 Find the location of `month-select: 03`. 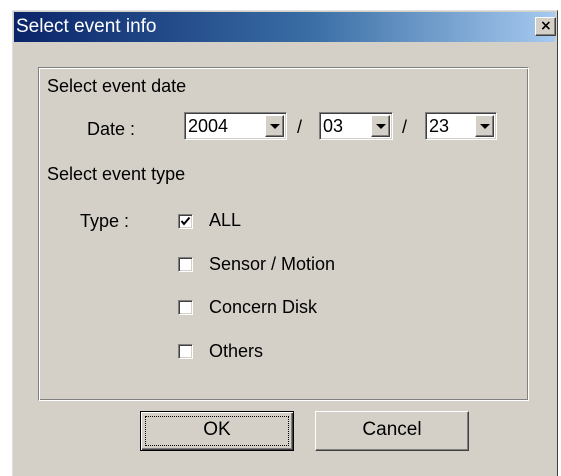

month-select: 03 is located at coordinates (356, 126).